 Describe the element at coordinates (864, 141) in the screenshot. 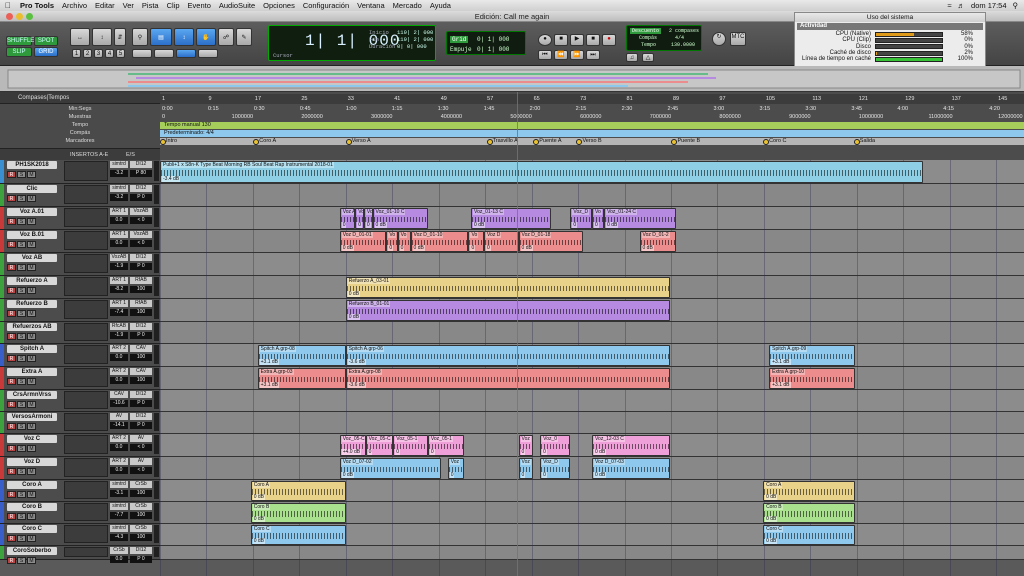

I see `marker-salida: Salida` at that location.